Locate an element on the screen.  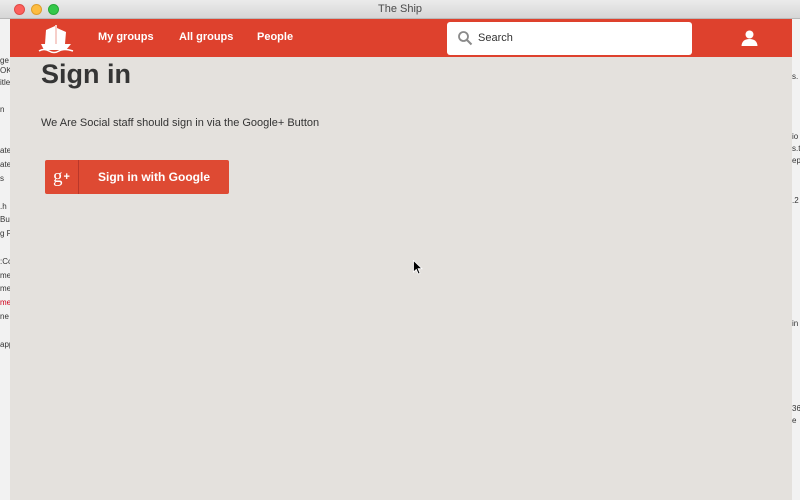
background-app-right: s. io s.t ep .2 in 36 e is located at coordinates (795, 259).